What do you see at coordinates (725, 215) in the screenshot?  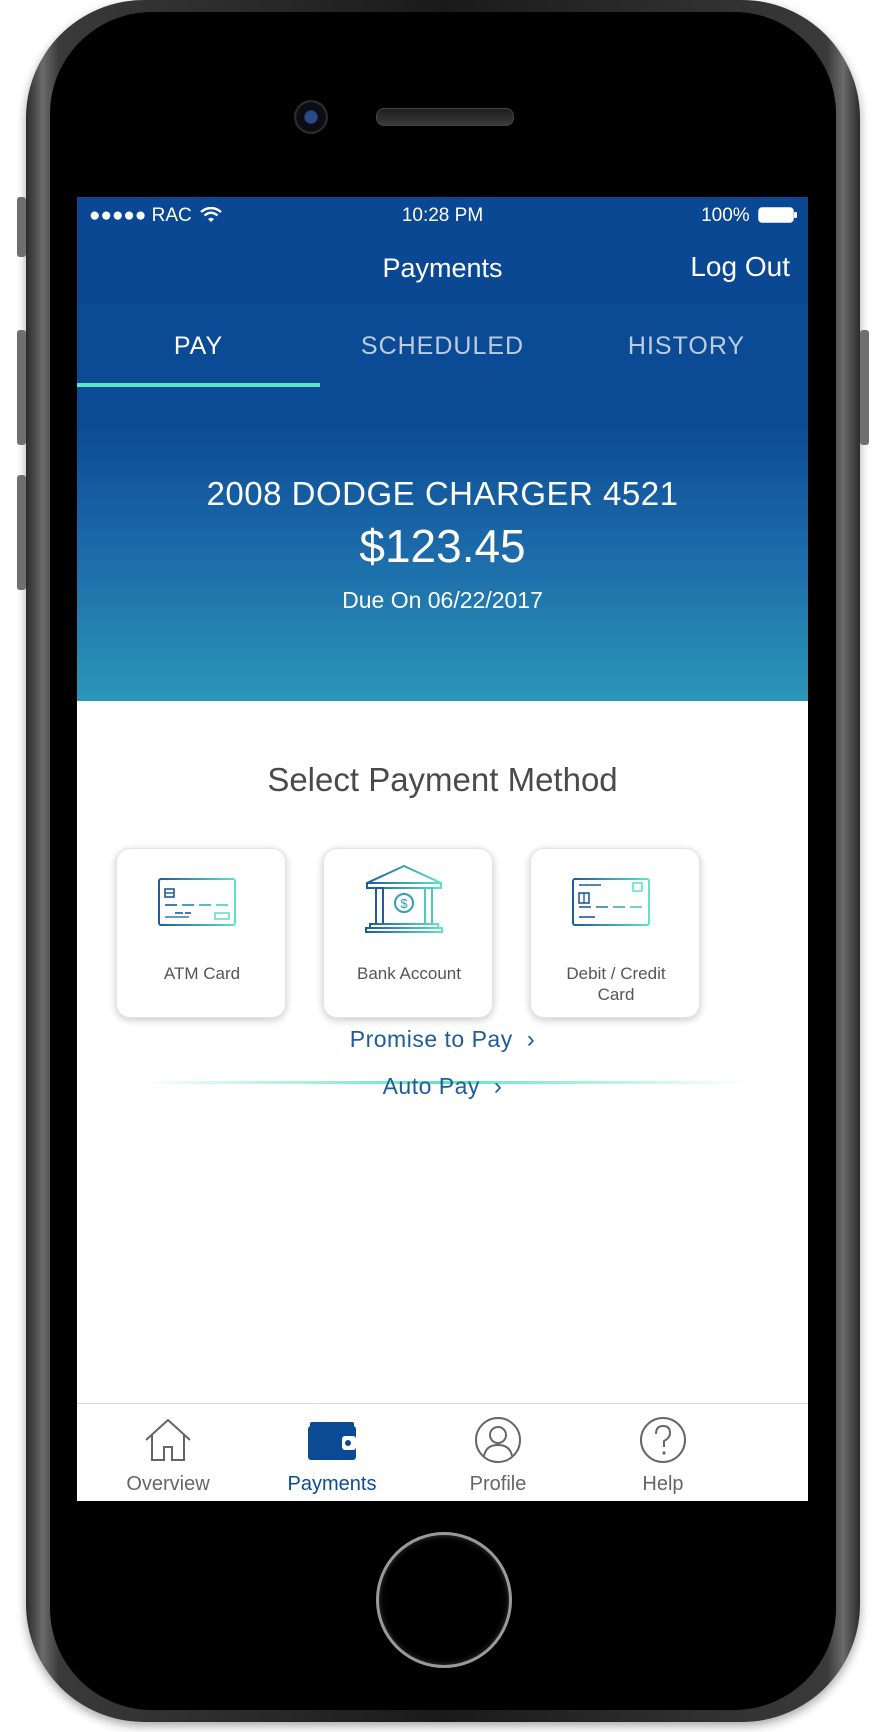 I see `battery-text: 100%` at bounding box center [725, 215].